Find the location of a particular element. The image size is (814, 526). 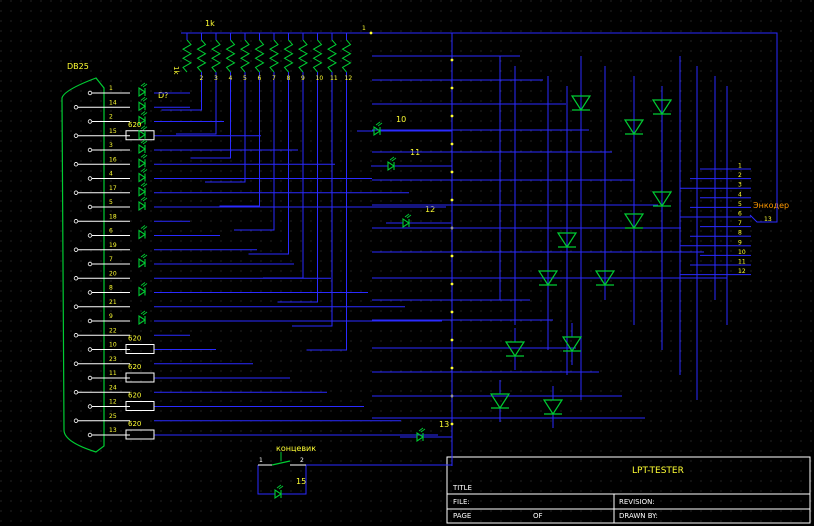

resistor-array-pin: 11 is located at coordinates (334, 78).